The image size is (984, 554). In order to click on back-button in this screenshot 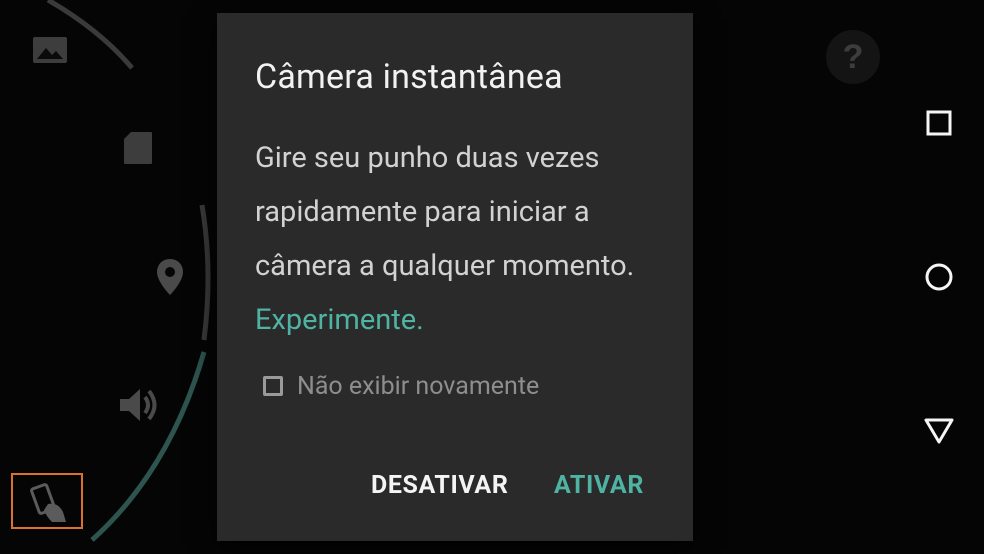, I will do `click(939, 431)`.